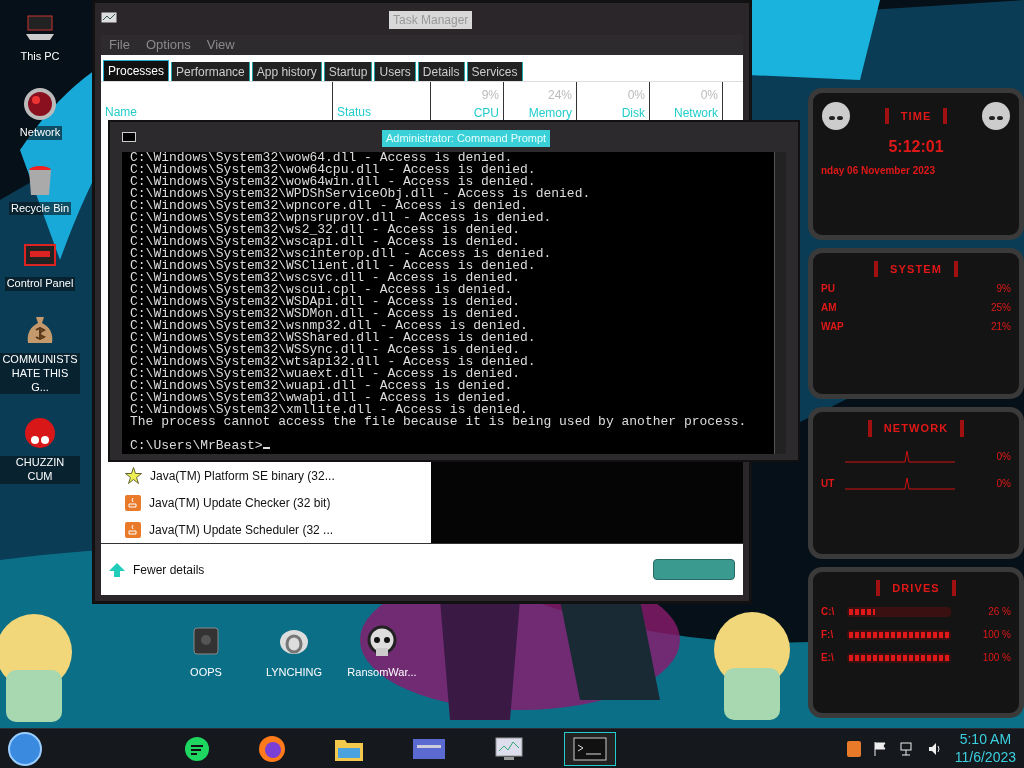 The height and width of the screenshot is (768, 1024). What do you see at coordinates (333, 266) in the screenshot?
I see `console-line: C:\Windows\System32\WSClient.dll - Access is denied.` at bounding box center [333, 266].